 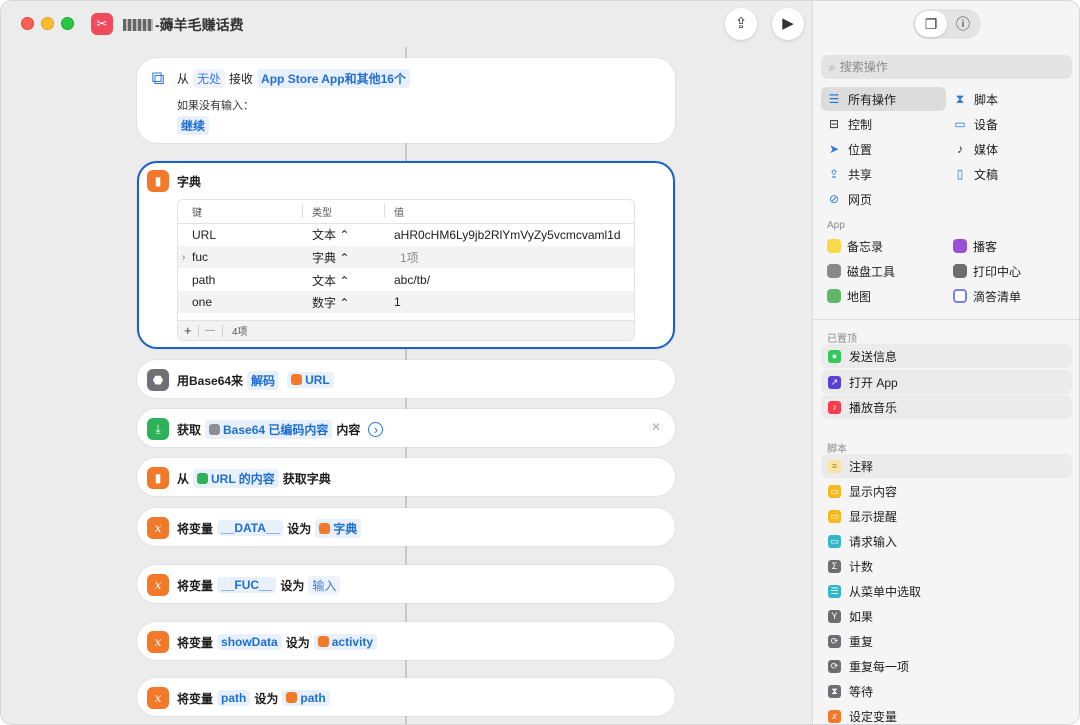 What do you see at coordinates (946, 691) in the screenshot?
I see `script-action-wait: ⧗ 等待` at bounding box center [946, 691].